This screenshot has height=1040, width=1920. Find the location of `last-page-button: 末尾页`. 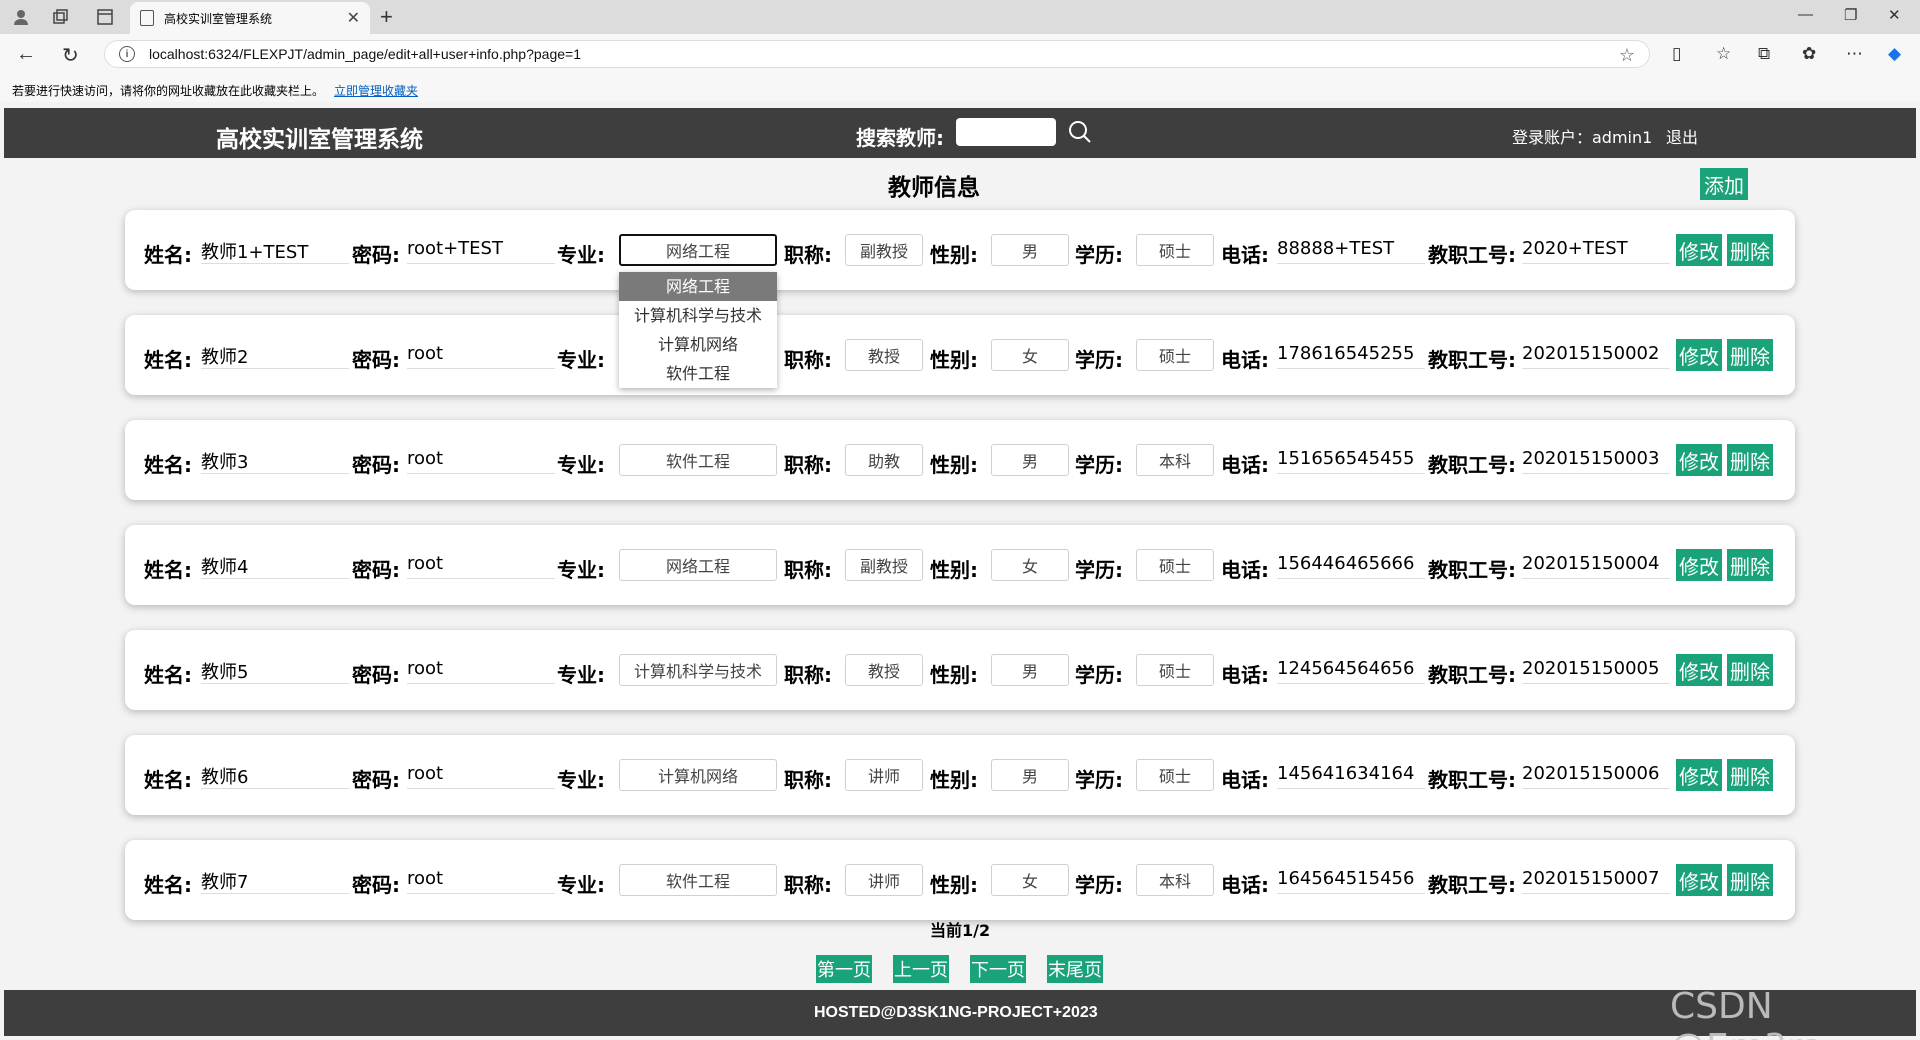

last-page-button: 末尾页 is located at coordinates (1075, 969).